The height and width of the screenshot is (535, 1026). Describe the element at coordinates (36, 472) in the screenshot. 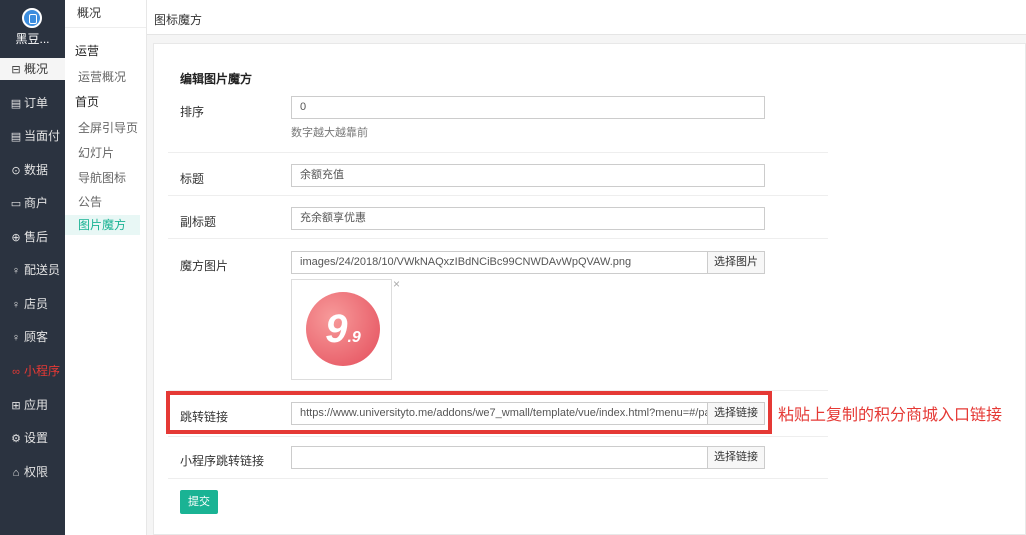

I see `sidebar-item-label: 权限` at that location.